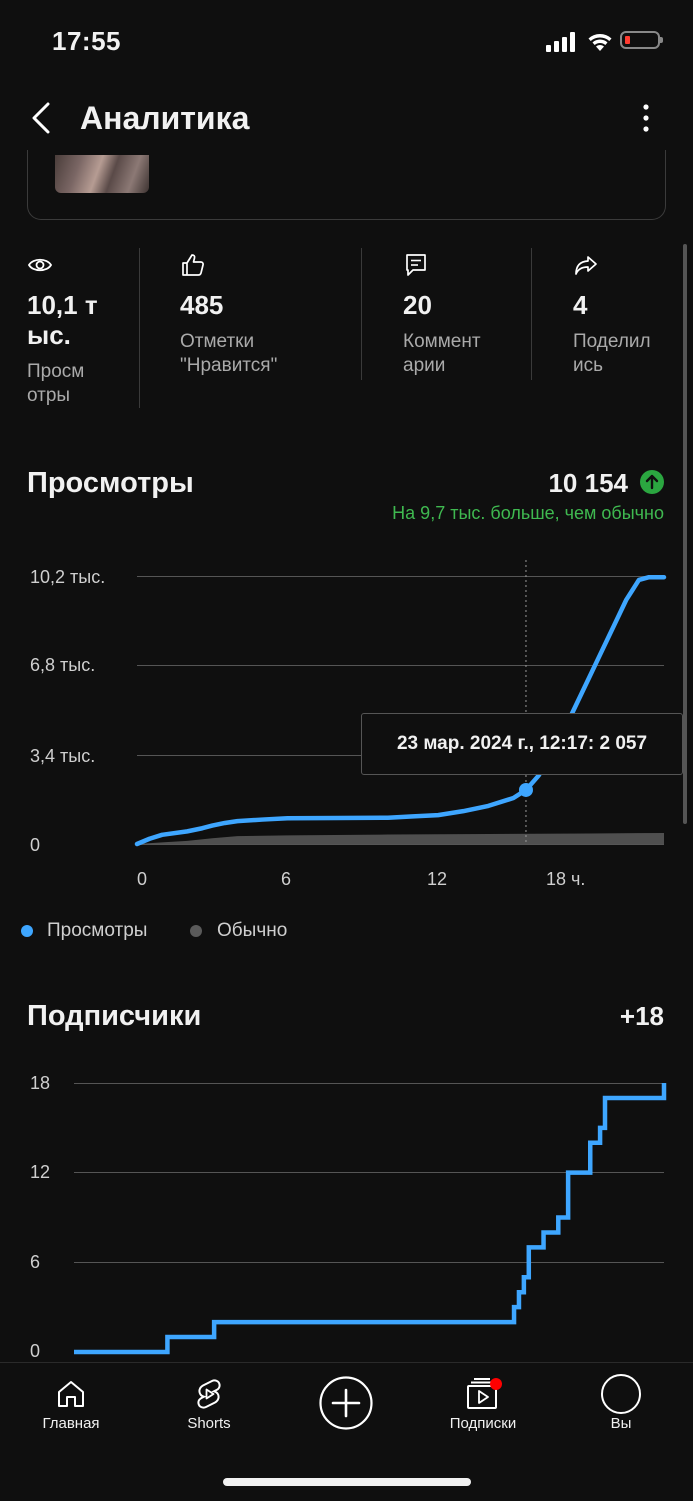 The image size is (693, 1501). Describe the element at coordinates (600, 42) in the screenshot. I see `wifi-icon` at that location.